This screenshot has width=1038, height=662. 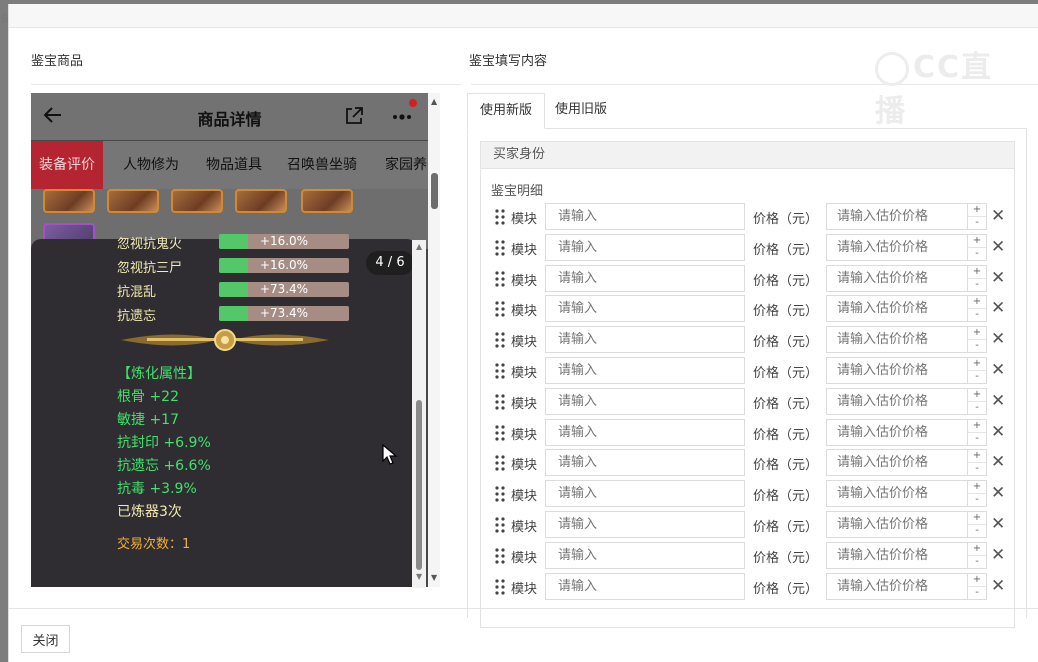 What do you see at coordinates (406, 165) in the screenshot?
I see `tab-home: 家园养` at bounding box center [406, 165].